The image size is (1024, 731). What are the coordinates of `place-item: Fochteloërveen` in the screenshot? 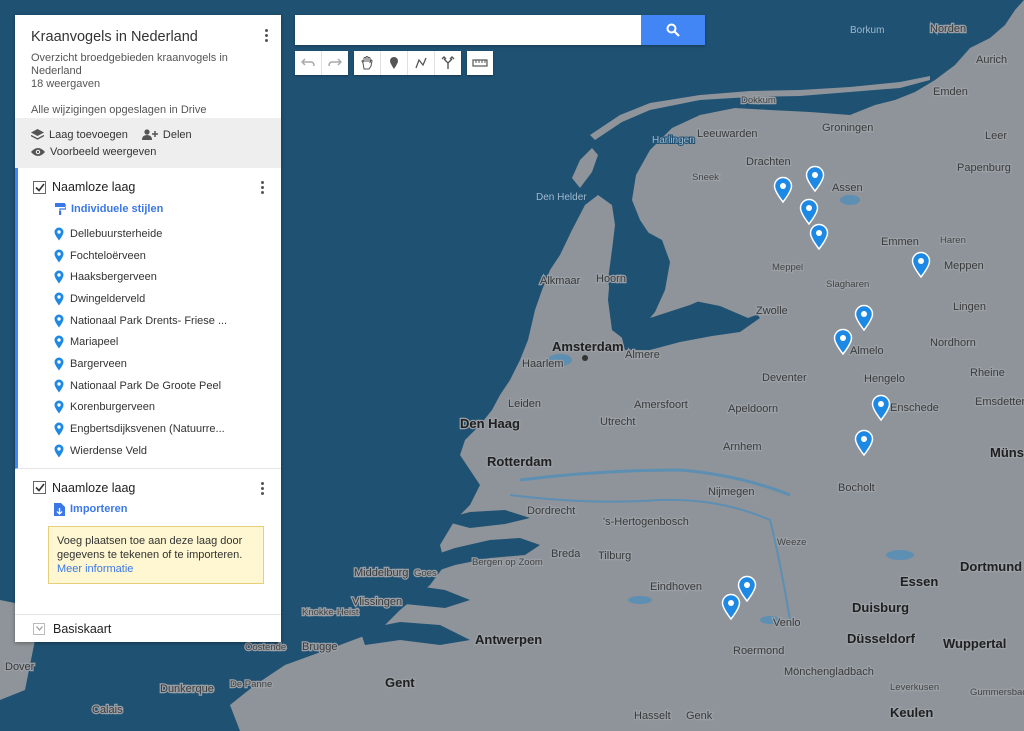 It's located at (151, 256).